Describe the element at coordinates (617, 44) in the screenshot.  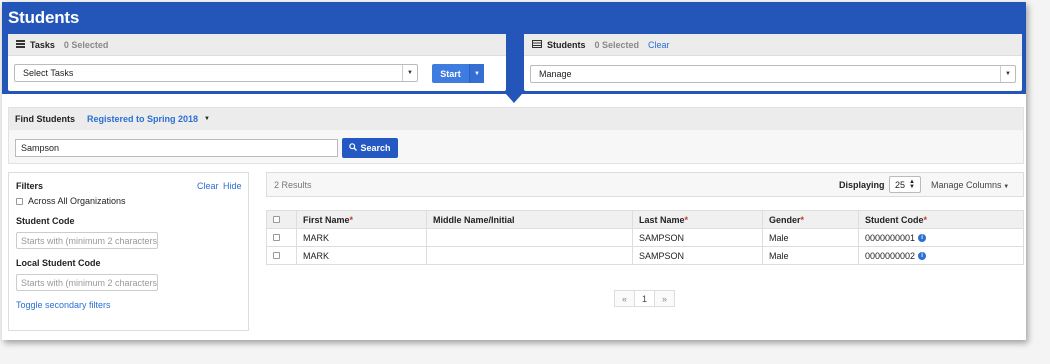
I see `students-selected-count: 0 Selected` at that location.